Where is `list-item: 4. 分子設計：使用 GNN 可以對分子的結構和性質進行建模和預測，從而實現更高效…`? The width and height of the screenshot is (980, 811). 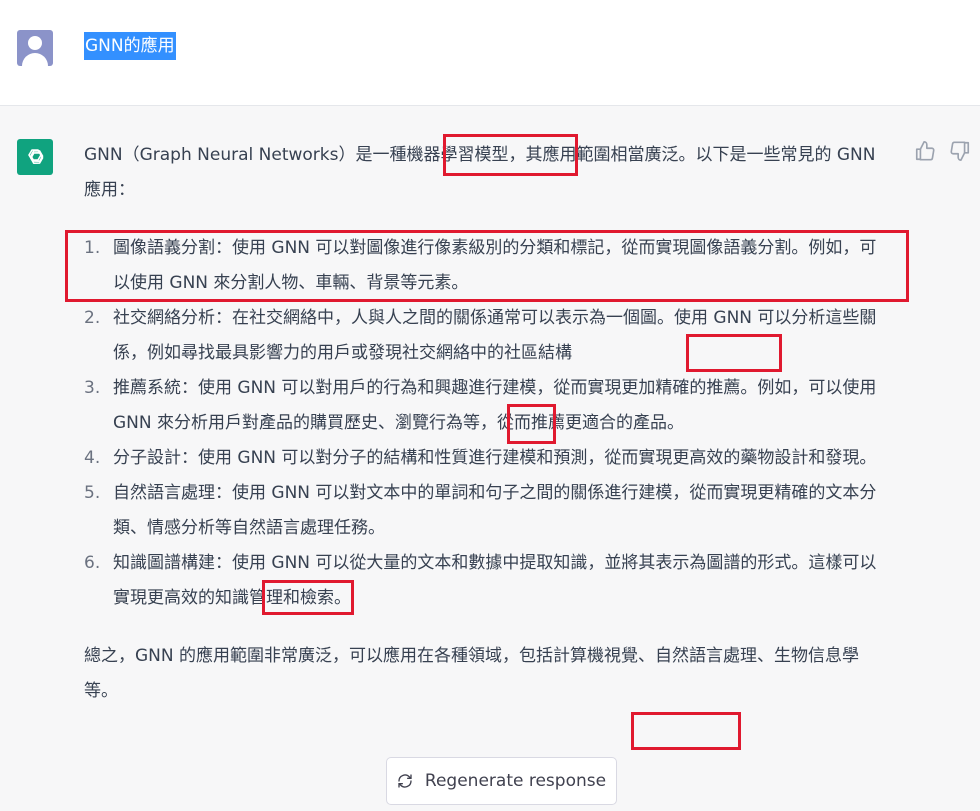 list-item: 4. 分子設計：使用 GNN 可以對分子的結構和性質進行建模和預測，從而實現更高效… is located at coordinates (487, 458).